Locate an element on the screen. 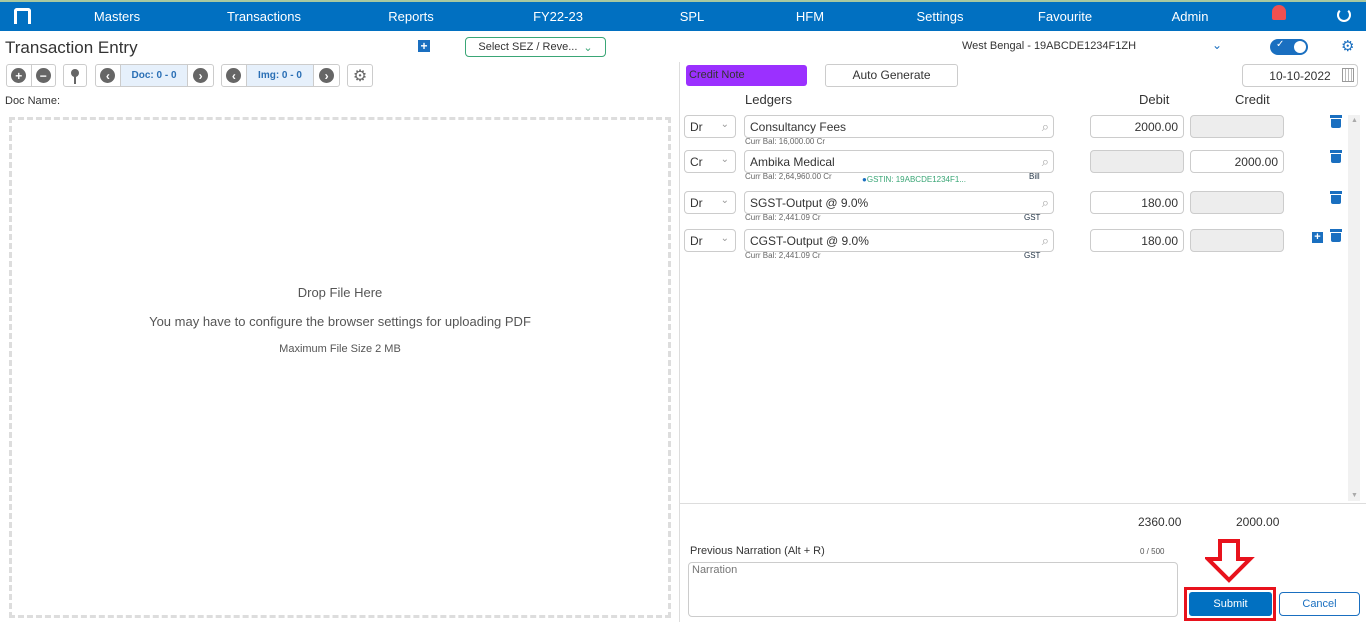 The height and width of the screenshot is (629, 1366). drop-max-size: Maximum File Size 2 MB is located at coordinates (340, 349).